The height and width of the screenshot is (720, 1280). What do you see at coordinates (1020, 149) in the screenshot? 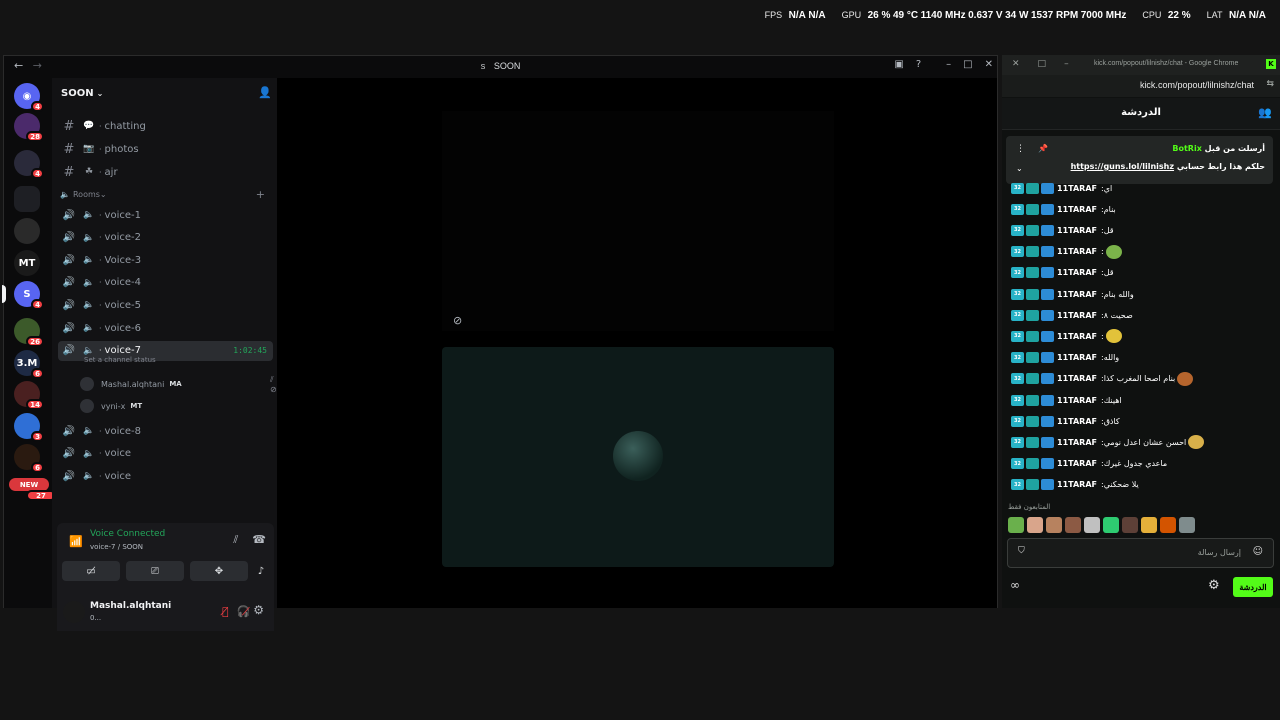
I see `more-icon: ⋮` at bounding box center [1020, 149].